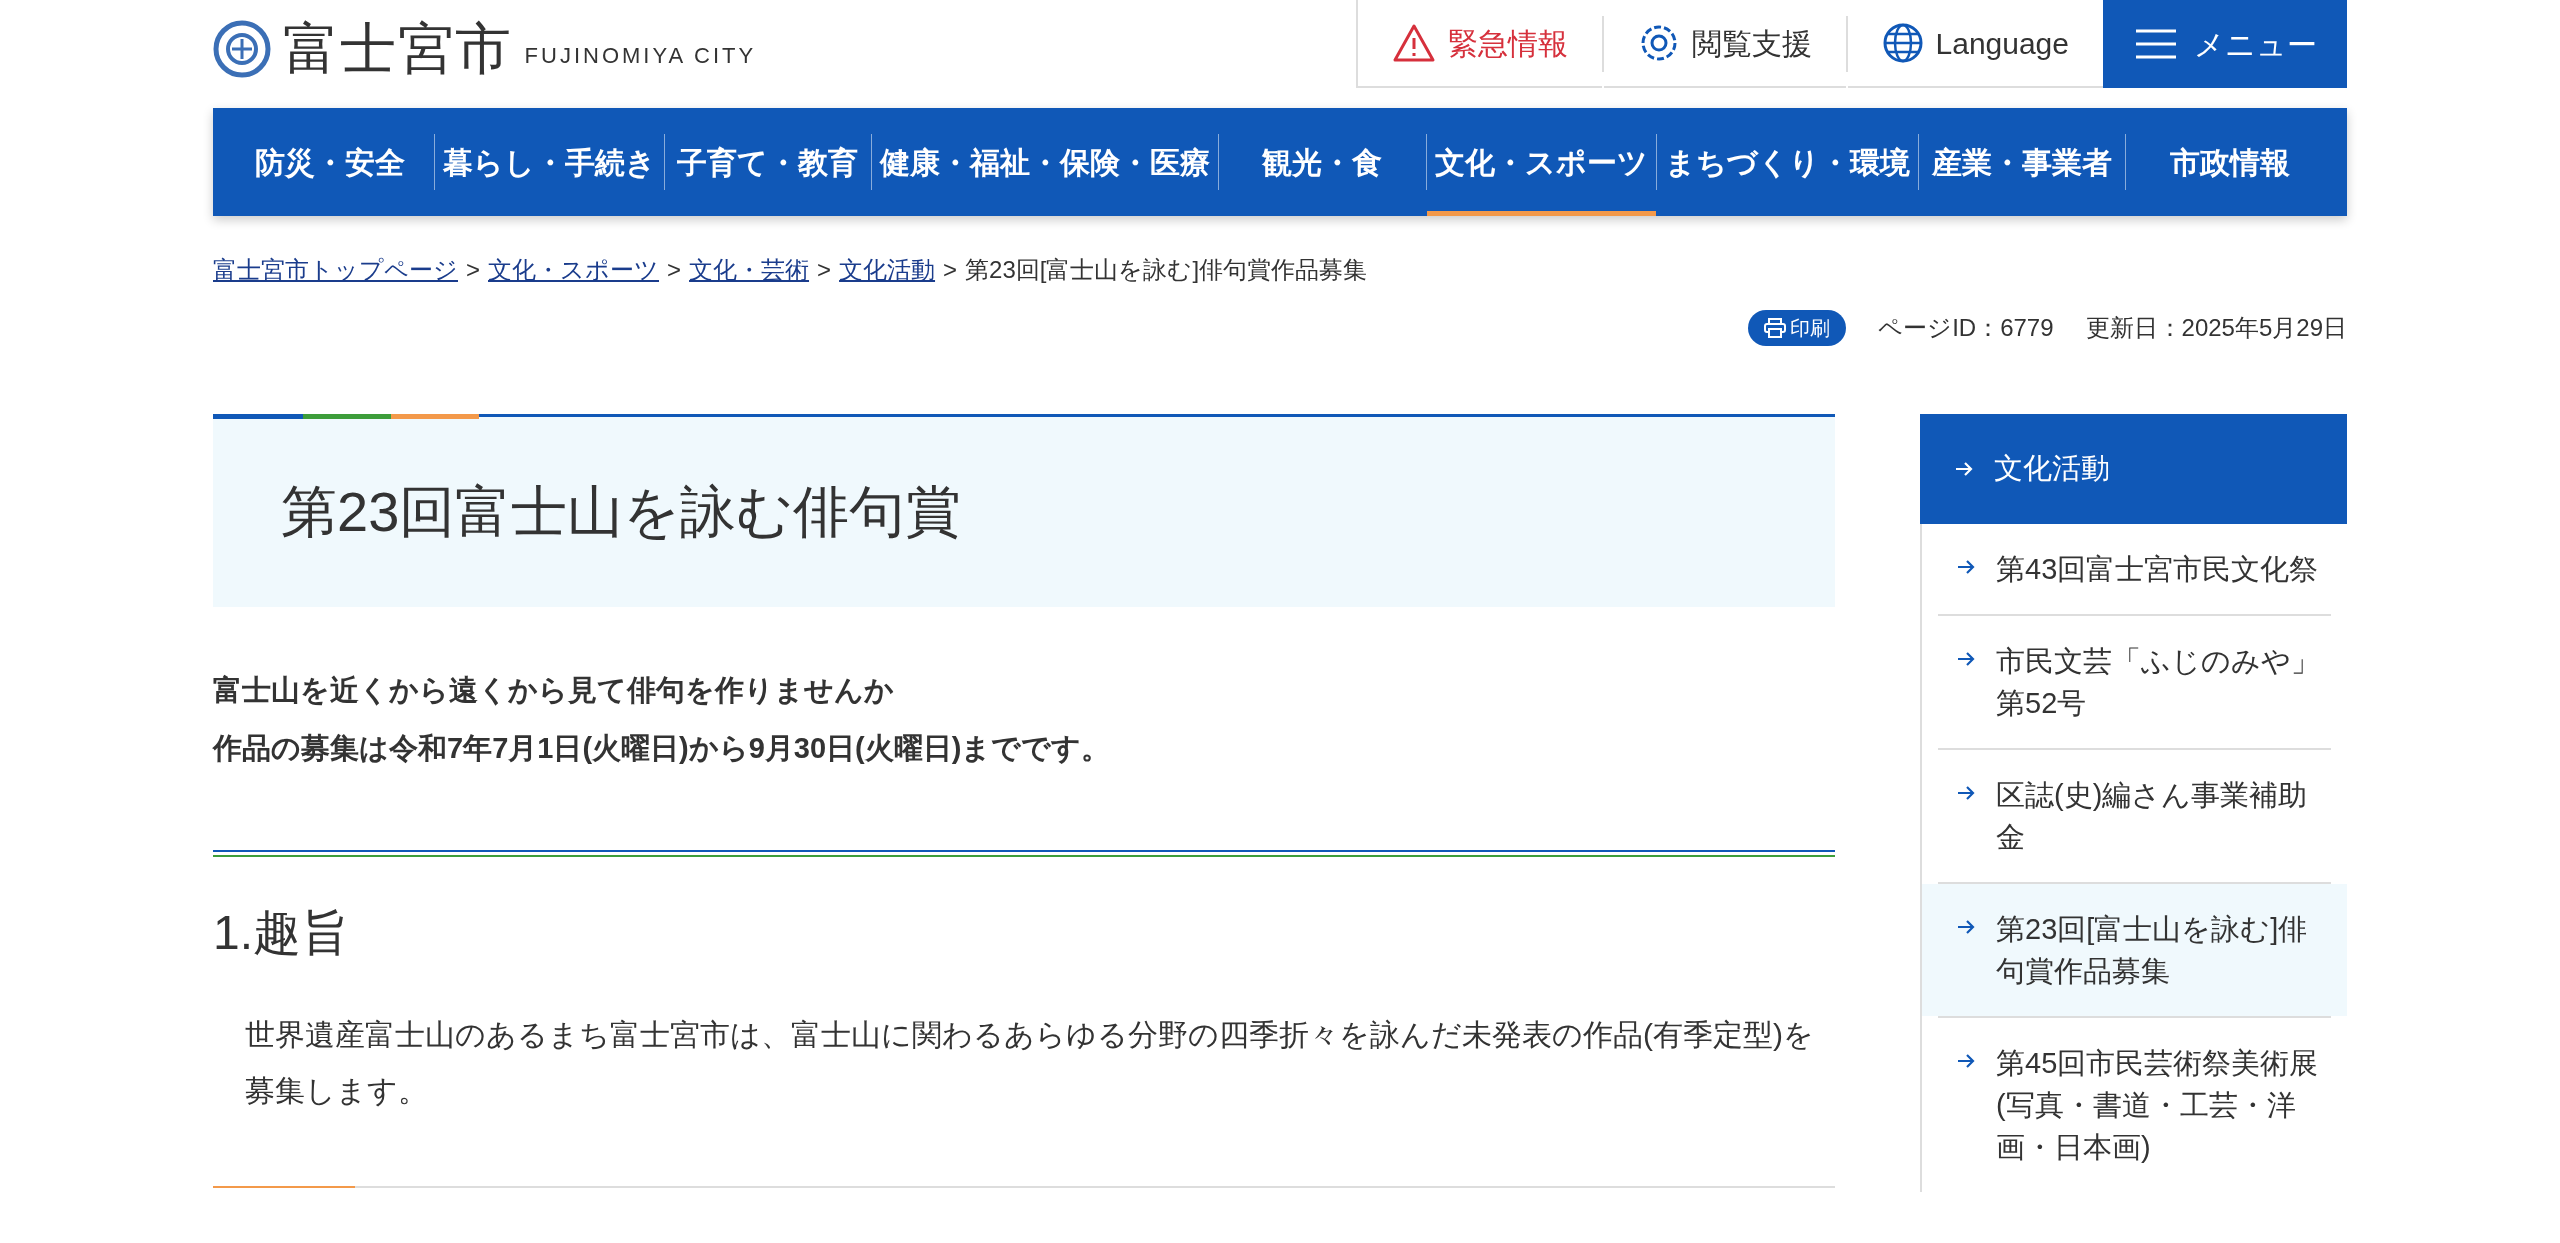 This screenshot has height=1243, width=2560. Describe the element at coordinates (2229, 162) in the screenshot. I see `global-nav-item: 市政情報` at that location.